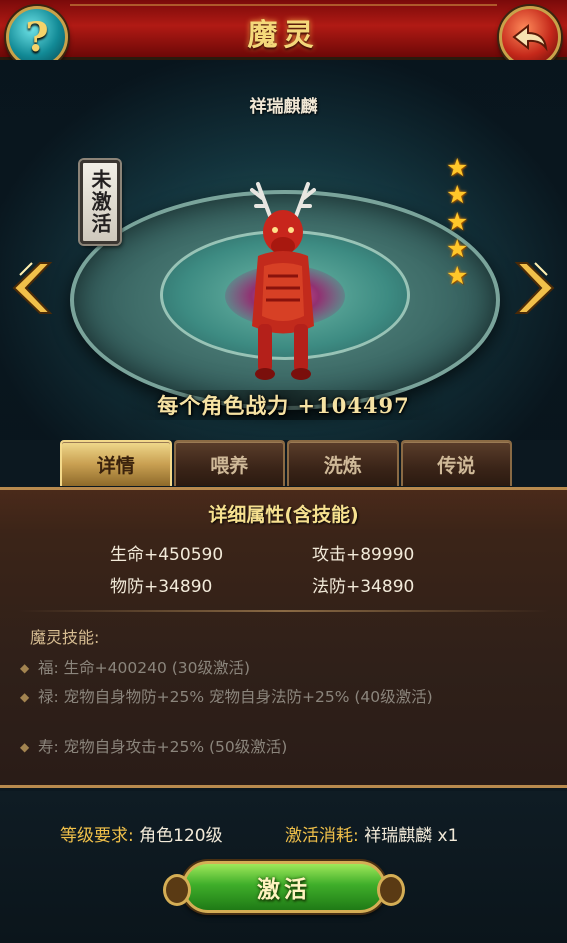  I want to click on skill-item: ◆ 寿: 宠物自身攻击+25% (50级激活), so click(279, 747).